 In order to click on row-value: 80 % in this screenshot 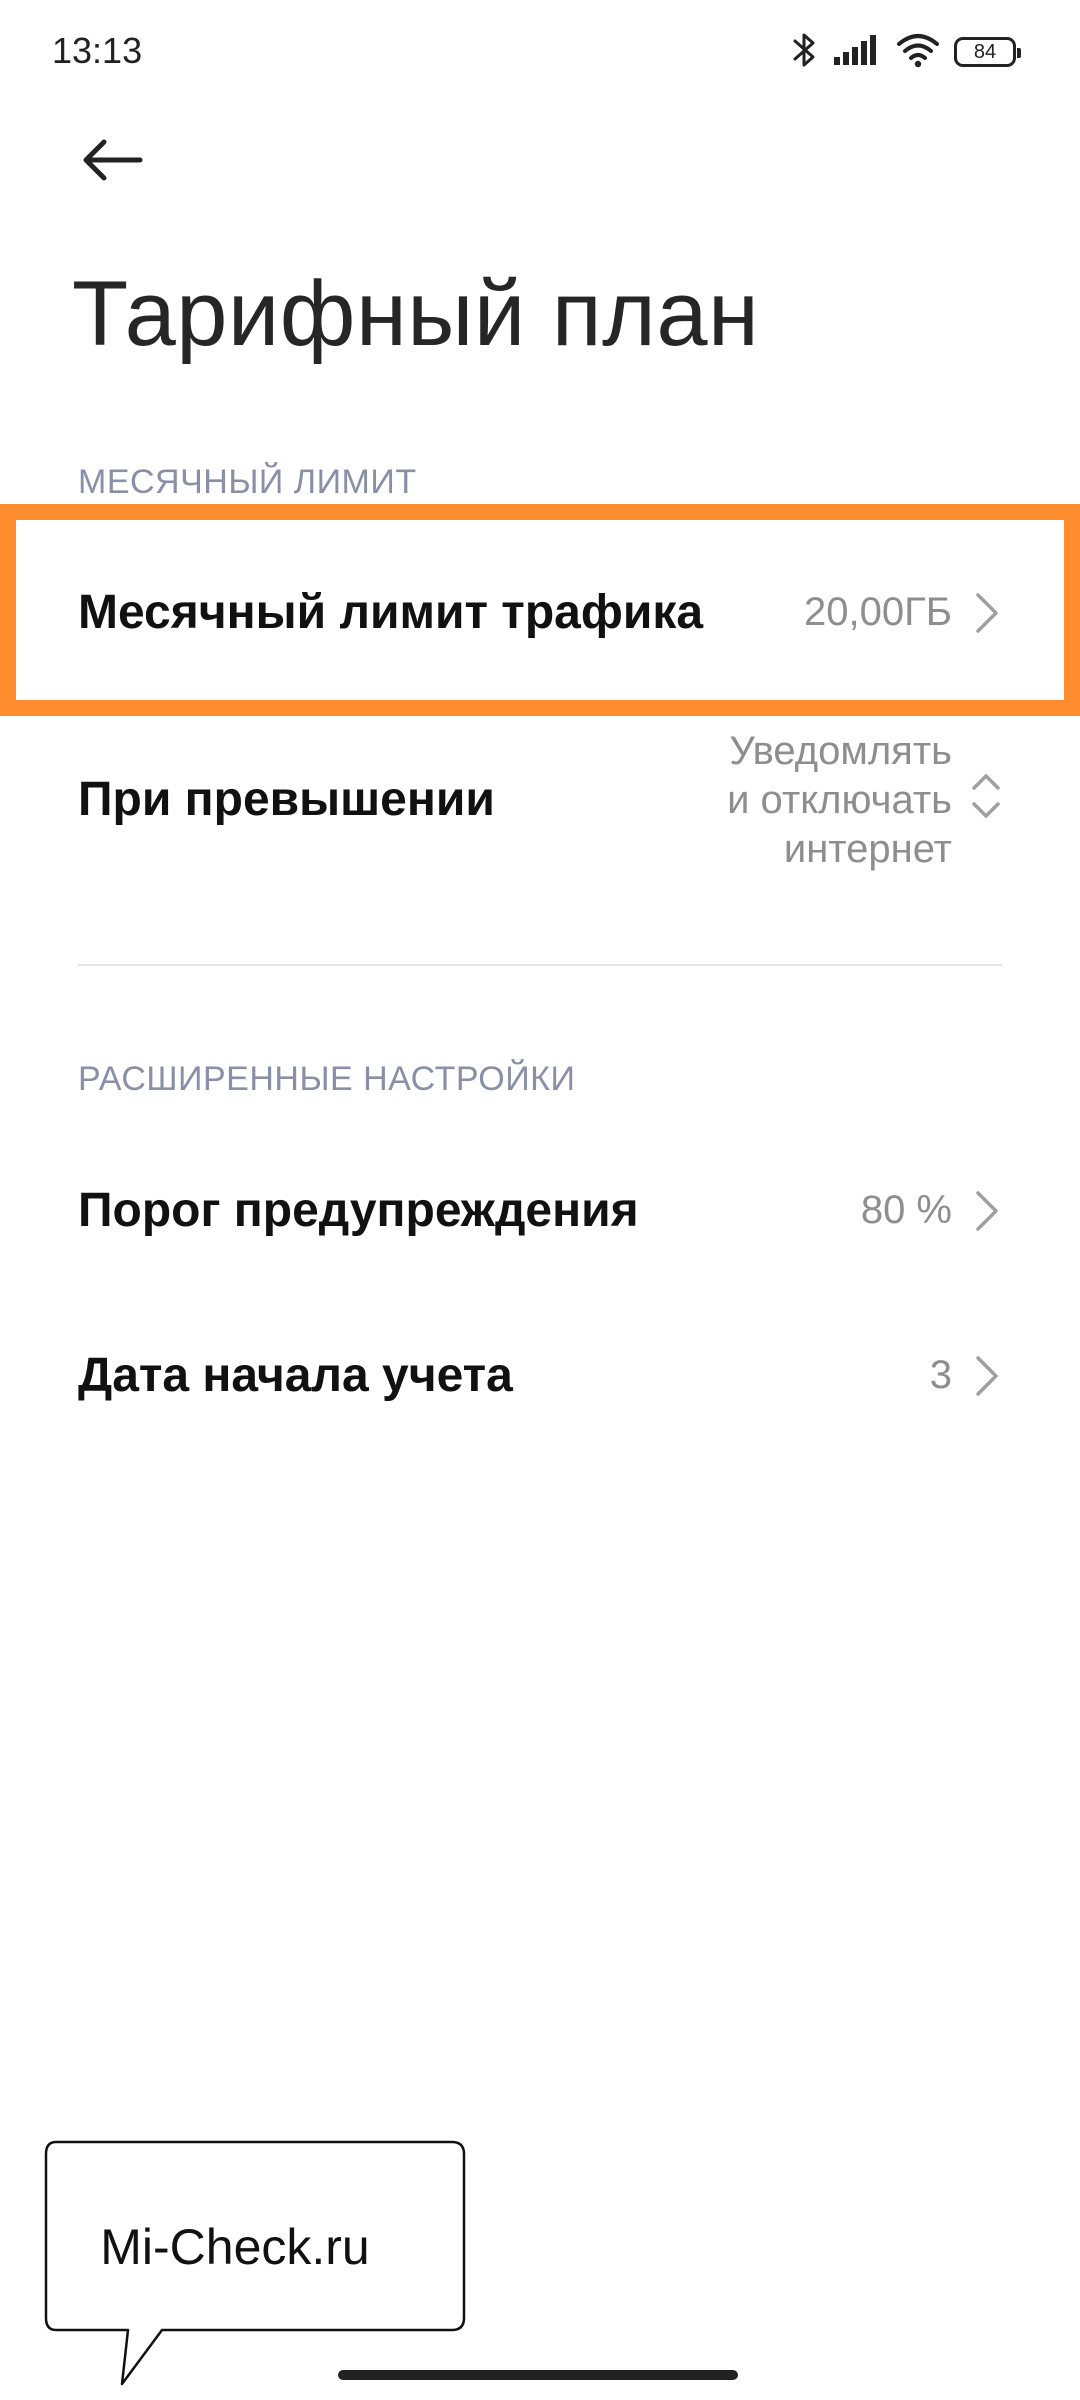, I will do `click(906, 1210)`.